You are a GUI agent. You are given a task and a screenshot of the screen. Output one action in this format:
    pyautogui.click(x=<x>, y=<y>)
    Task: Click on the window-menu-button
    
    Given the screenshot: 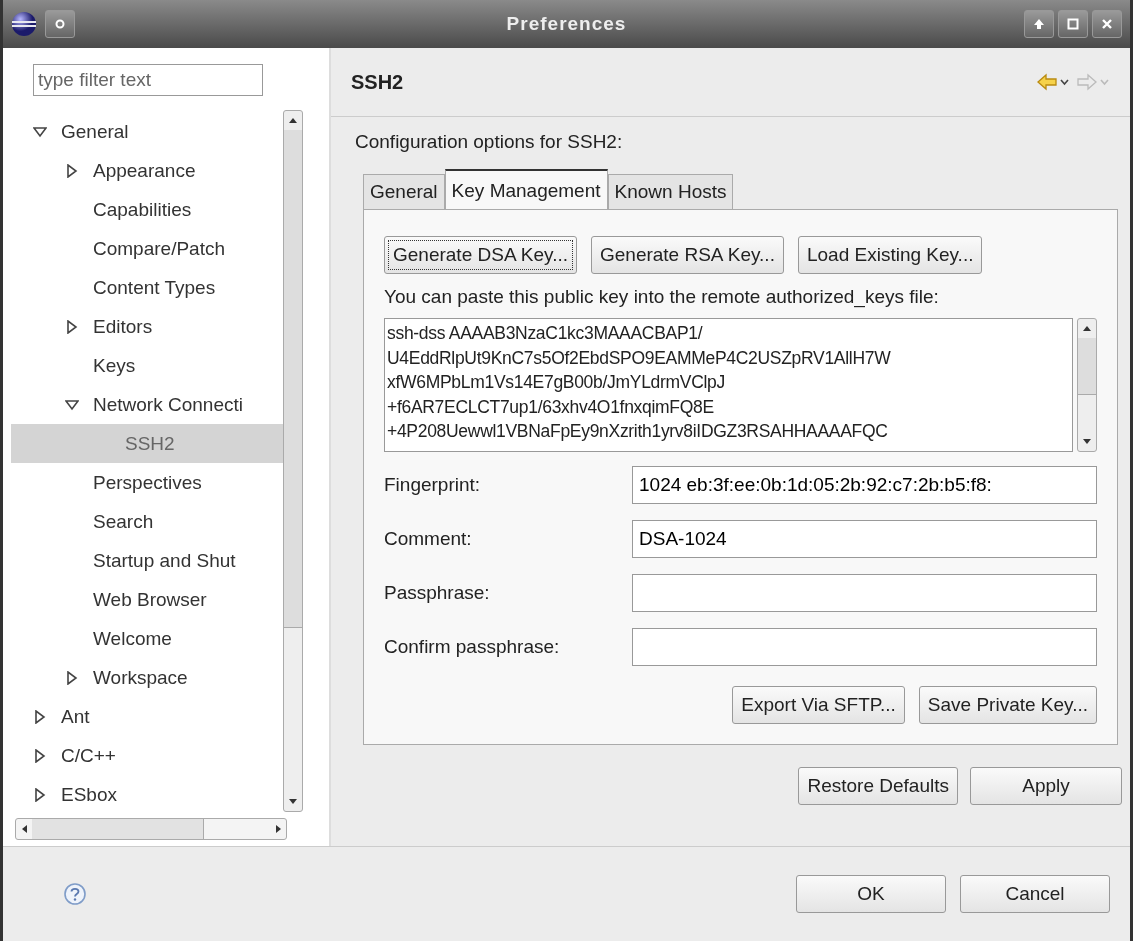 What is the action you would take?
    pyautogui.click(x=60, y=24)
    